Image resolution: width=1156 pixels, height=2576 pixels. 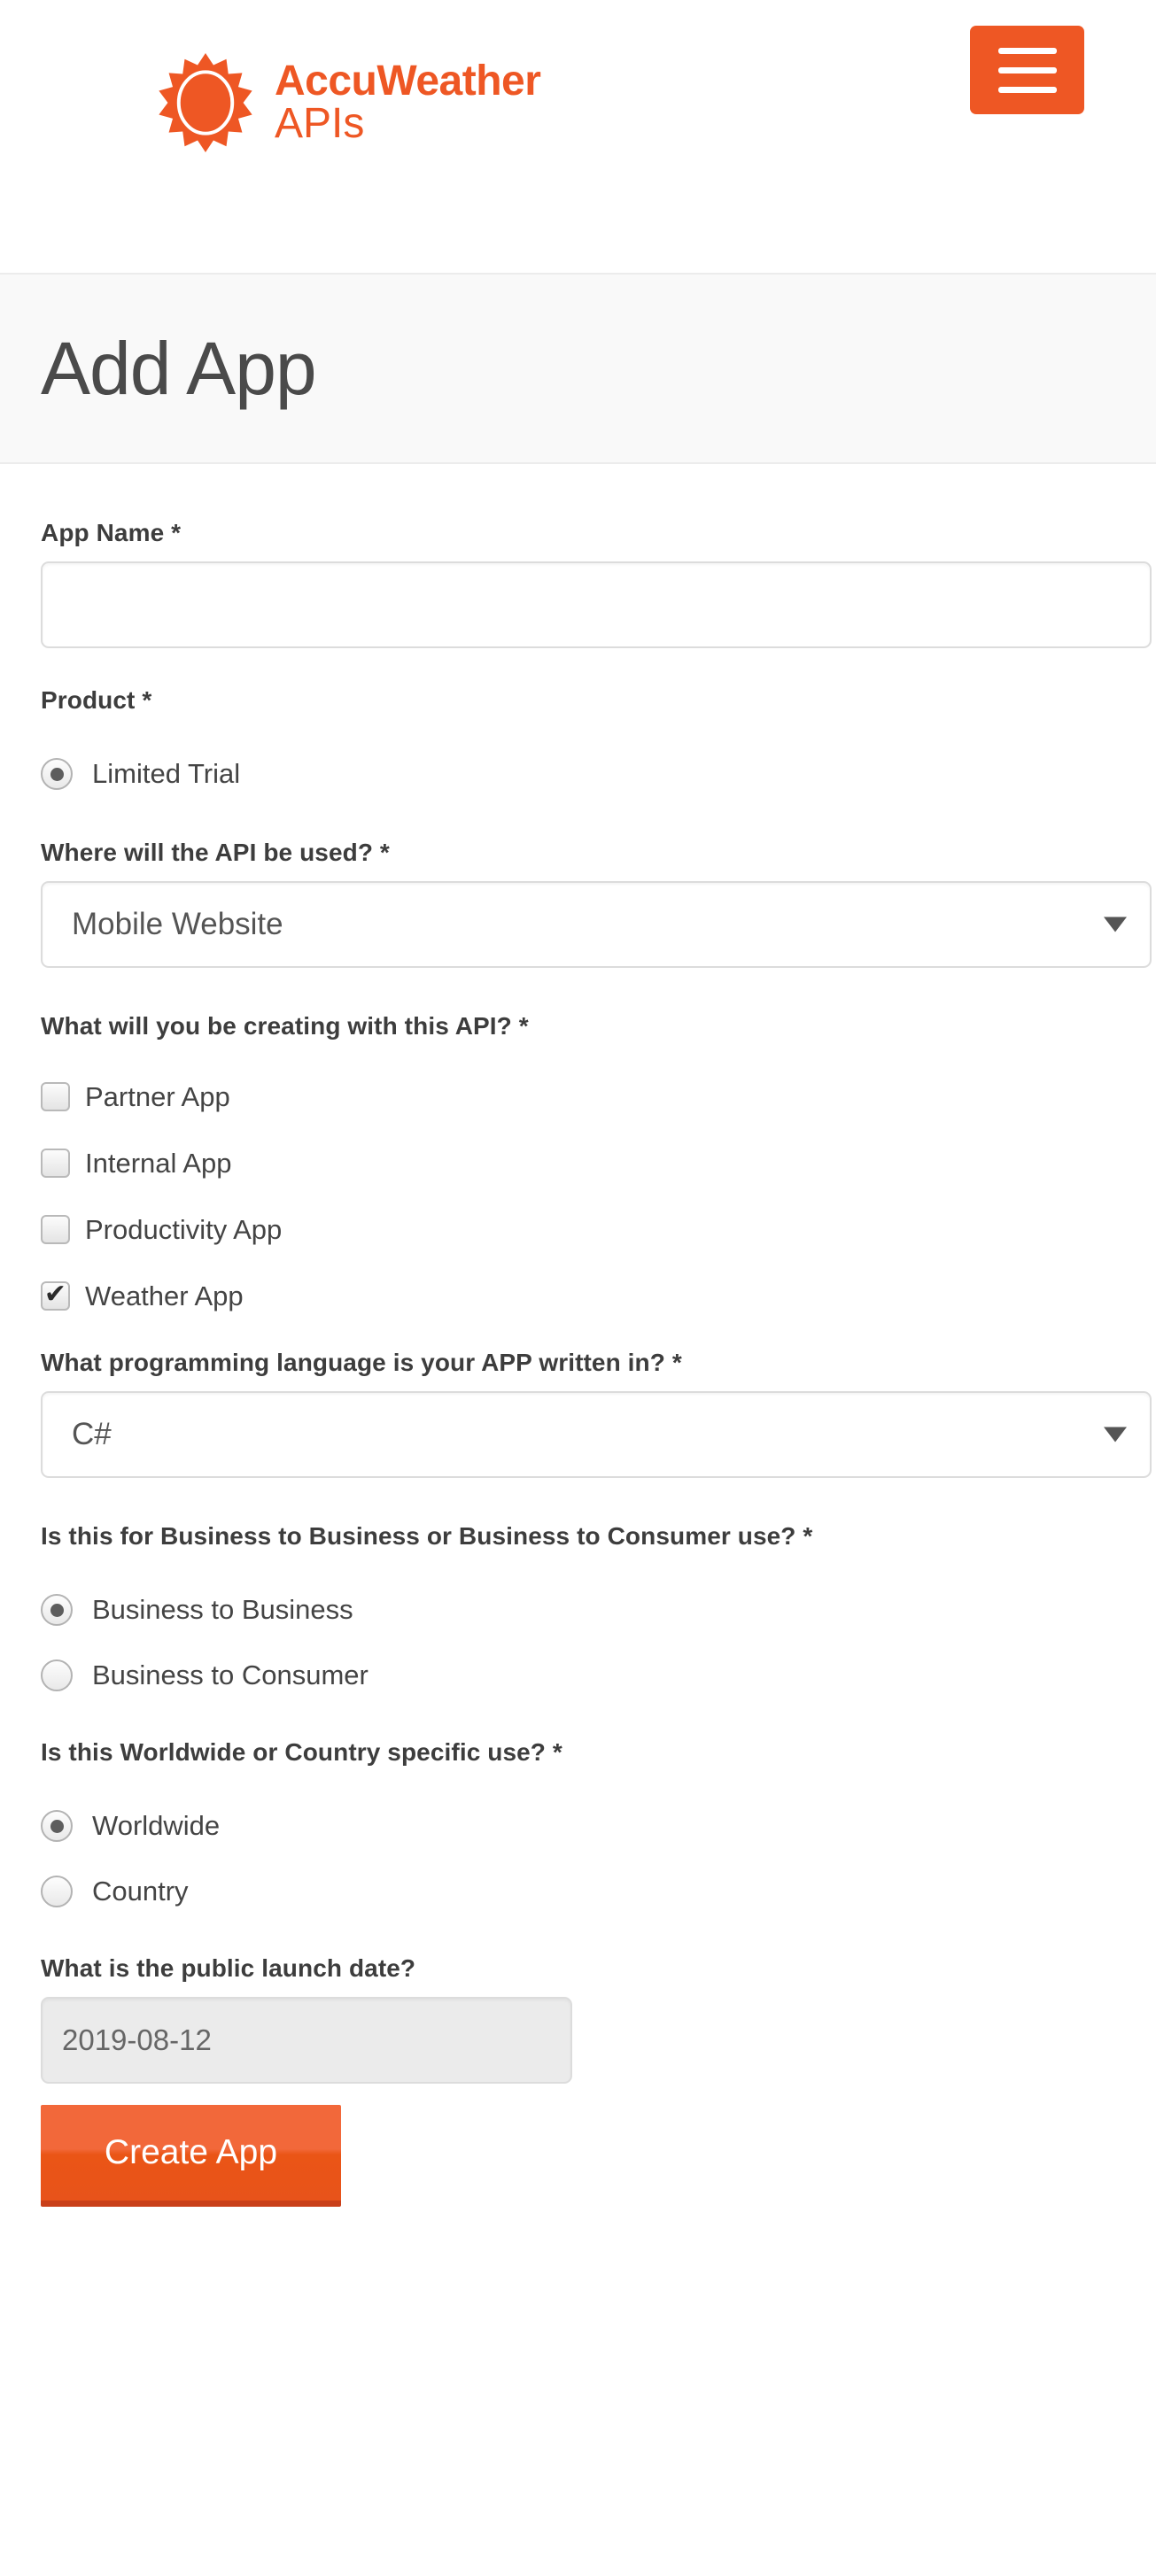 I want to click on field-product: Product * Limited Trial, so click(x=578, y=742).